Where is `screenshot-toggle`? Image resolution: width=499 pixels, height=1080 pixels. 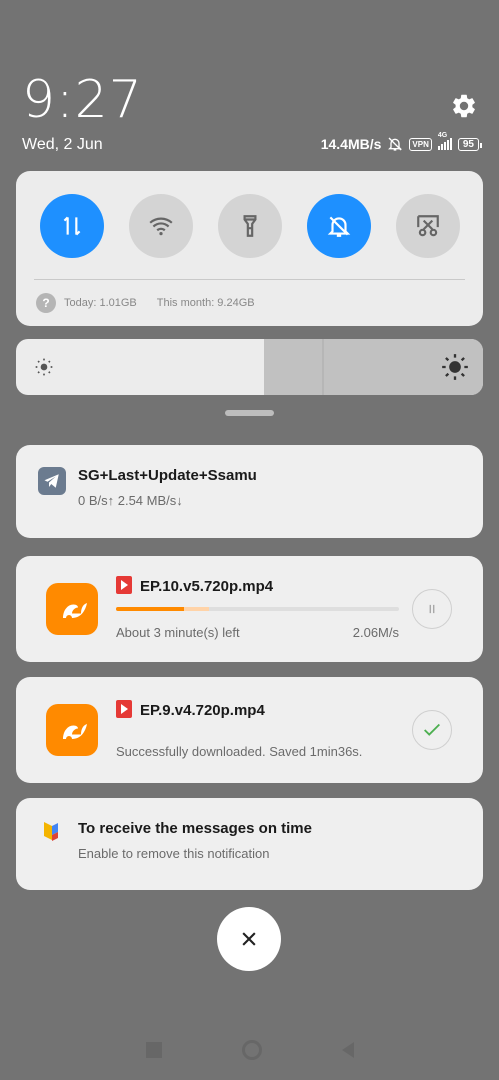
screenshot-toggle is located at coordinates (428, 226).